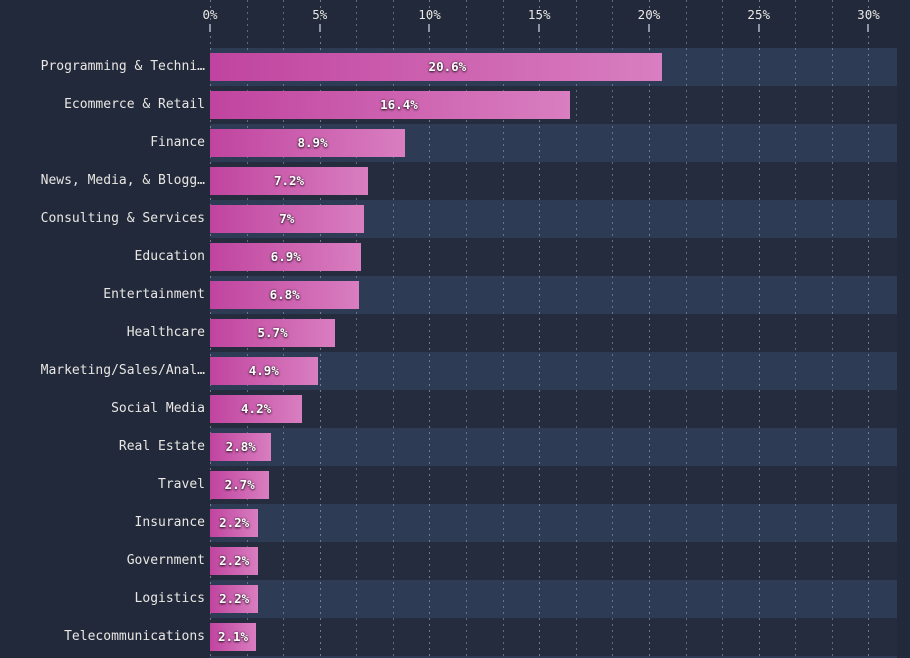 The height and width of the screenshot is (658, 910). What do you see at coordinates (285, 256) in the screenshot?
I see `bar-value-label: 6.9%` at bounding box center [285, 256].